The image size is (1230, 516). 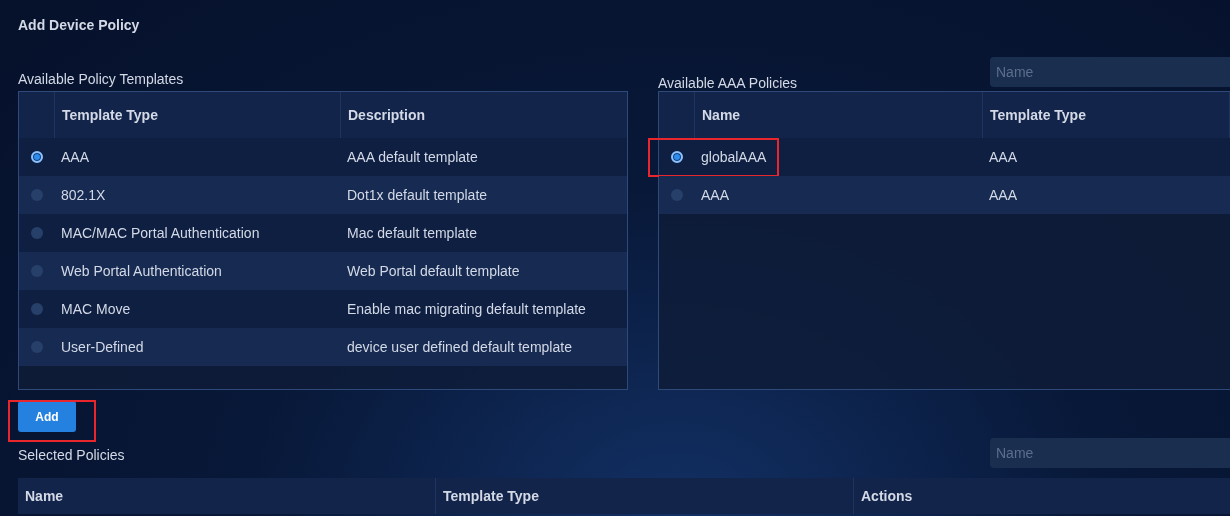 What do you see at coordinates (227, 496) in the screenshot?
I see `column-header: Name` at bounding box center [227, 496].